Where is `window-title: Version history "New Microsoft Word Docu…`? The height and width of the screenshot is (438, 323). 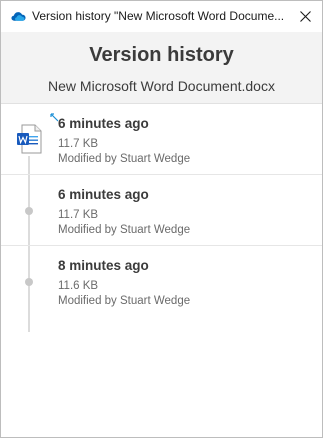
window-title: Version history "New Microsoft Word Docu… is located at coordinates (158, 16).